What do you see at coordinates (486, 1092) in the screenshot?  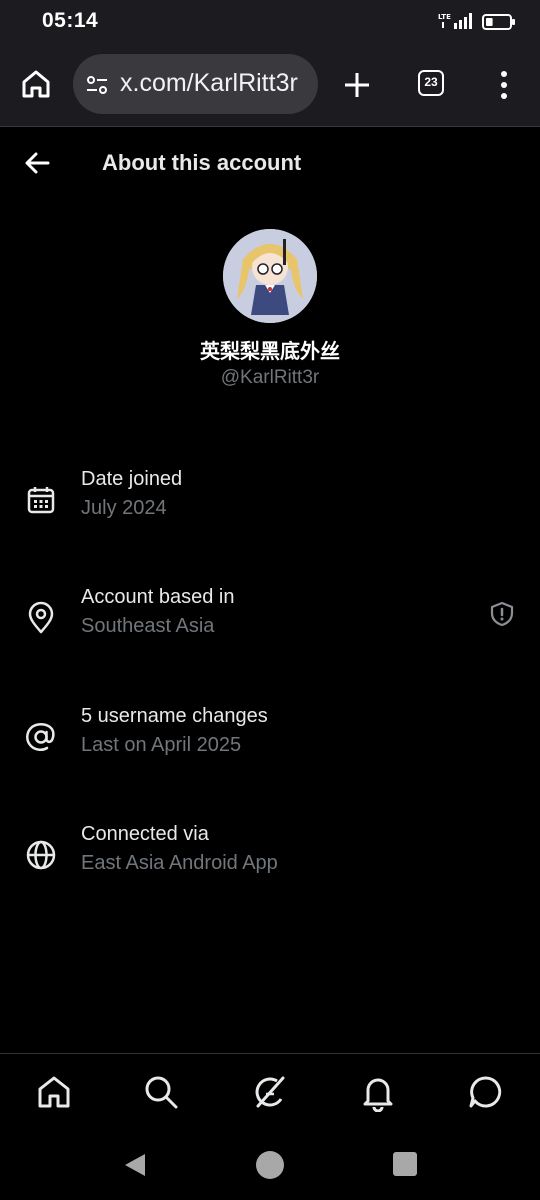 I see `messages-icon` at bounding box center [486, 1092].